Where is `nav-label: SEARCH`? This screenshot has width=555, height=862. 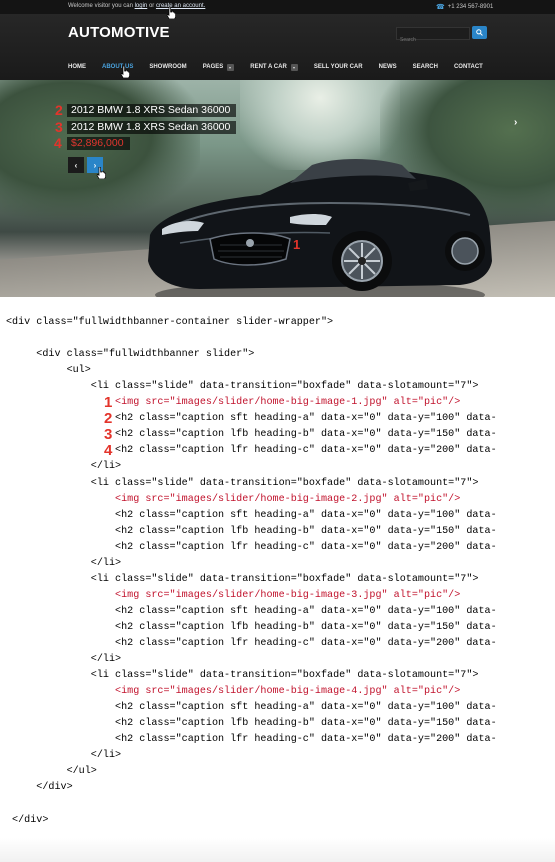 nav-label: SEARCH is located at coordinates (425, 67).